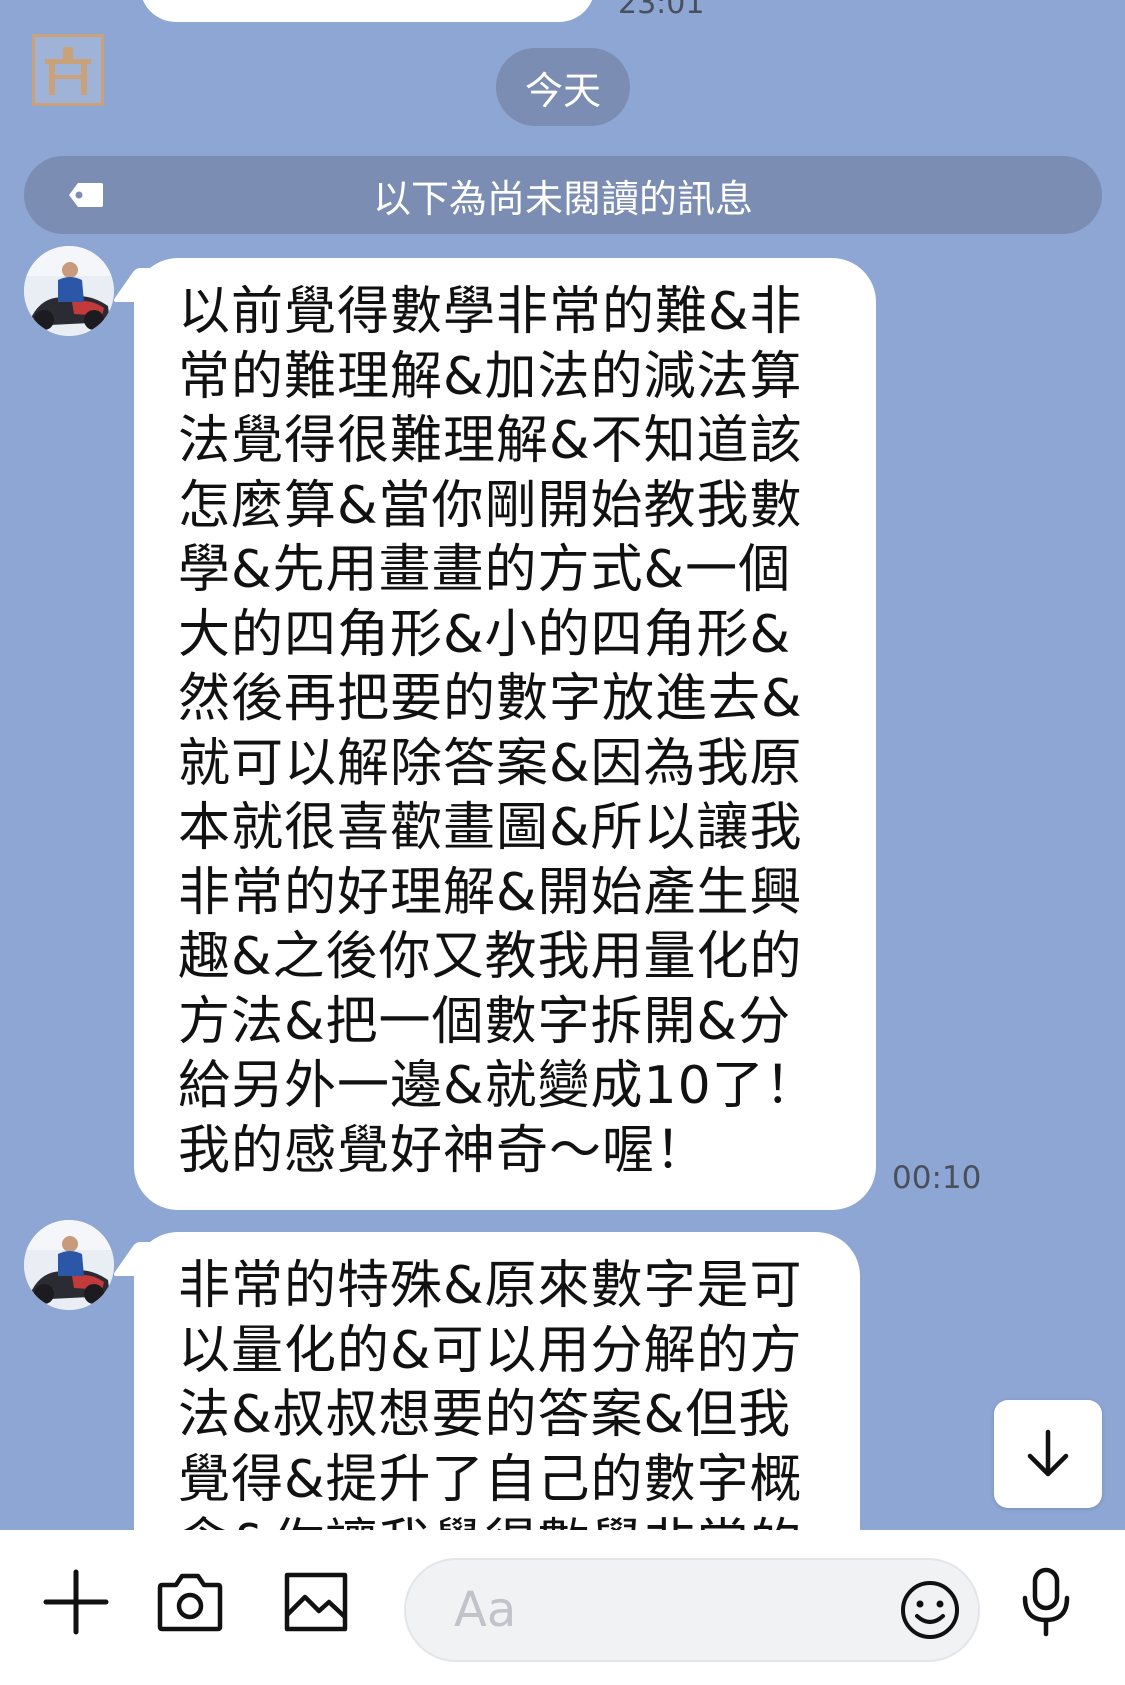 The width and height of the screenshot is (1125, 1685). Describe the element at coordinates (490, 1350) in the screenshot. I see `message-line: 以量化的&可以用分解的方` at that location.